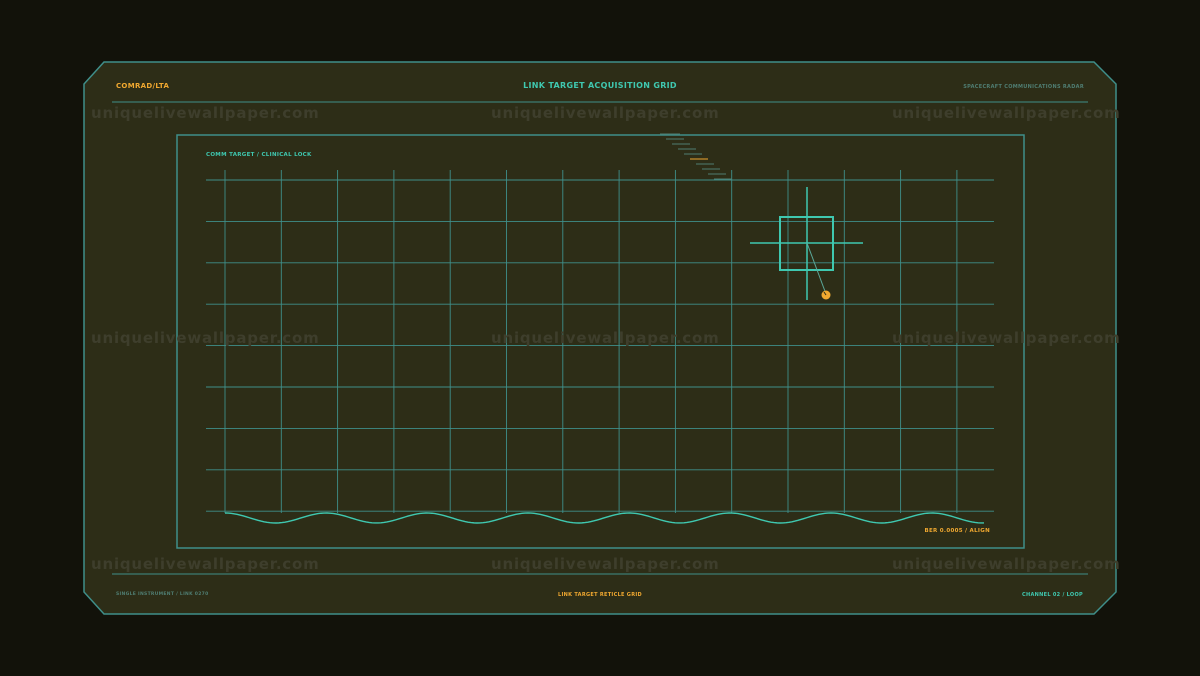  What do you see at coordinates (1023, 87) in the screenshot?
I see `system-label: SPACECRAFT COMMUNICATIONS RADAR` at bounding box center [1023, 87].